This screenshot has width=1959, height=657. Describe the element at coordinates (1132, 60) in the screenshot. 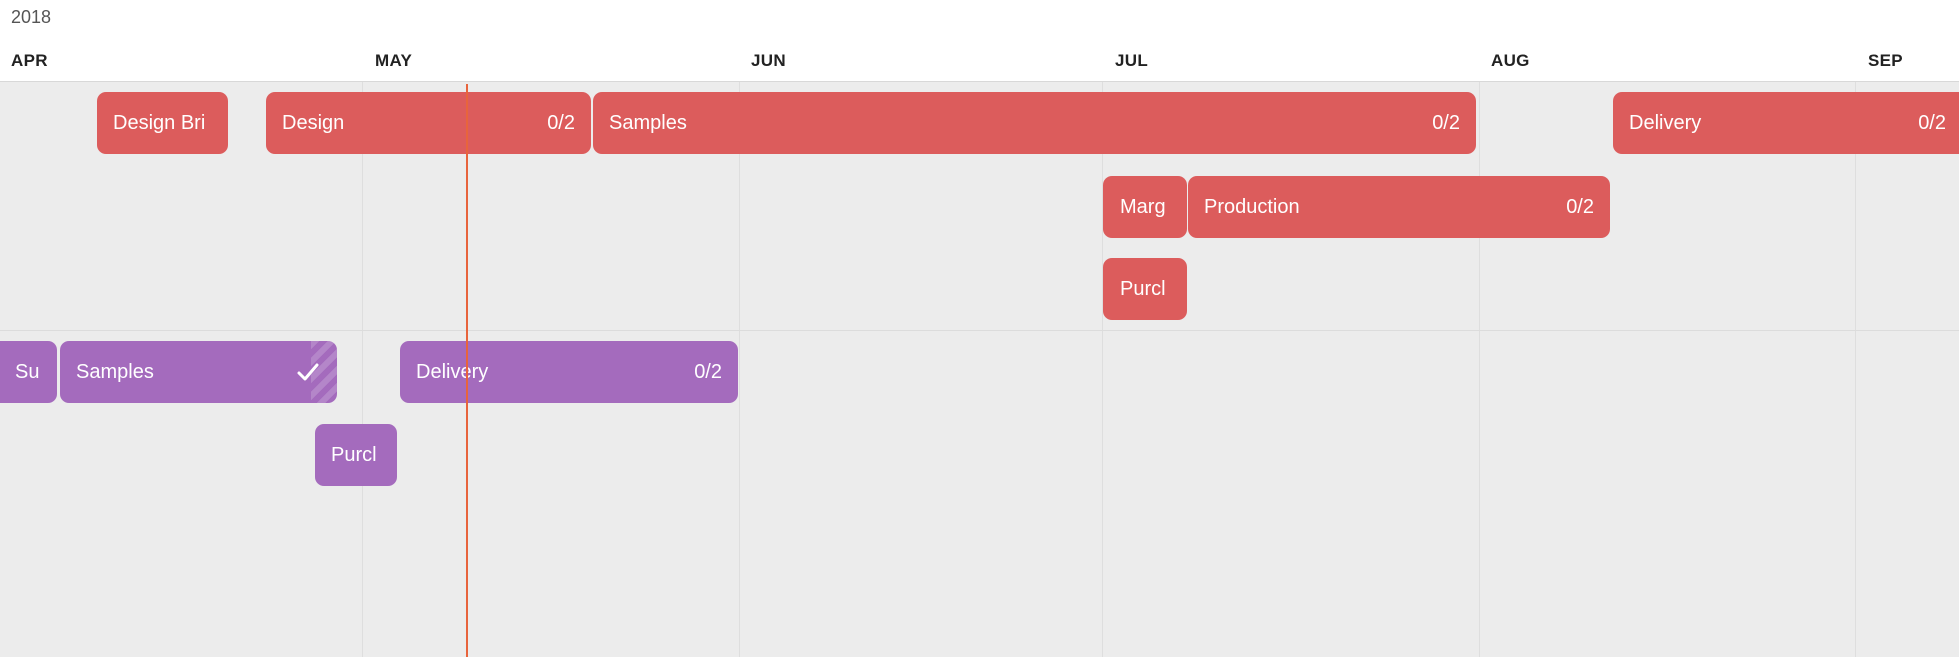

I see `month-jul: JUL` at that location.